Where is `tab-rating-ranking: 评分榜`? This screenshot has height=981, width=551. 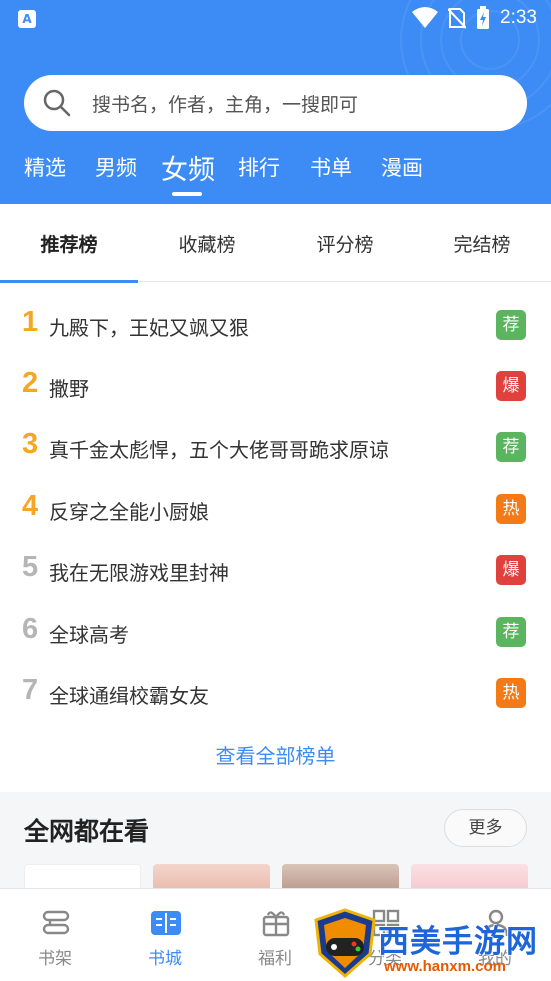 tab-rating-ranking: 评分榜 is located at coordinates (345, 243).